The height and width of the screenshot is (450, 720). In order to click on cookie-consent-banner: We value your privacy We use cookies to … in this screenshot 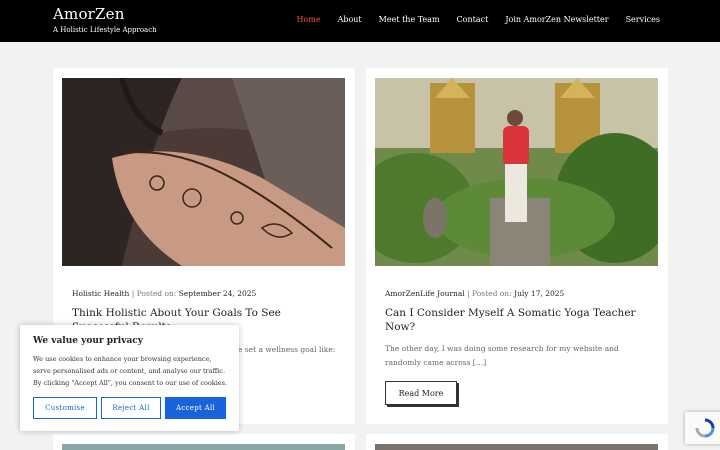, I will do `click(129, 378)`.